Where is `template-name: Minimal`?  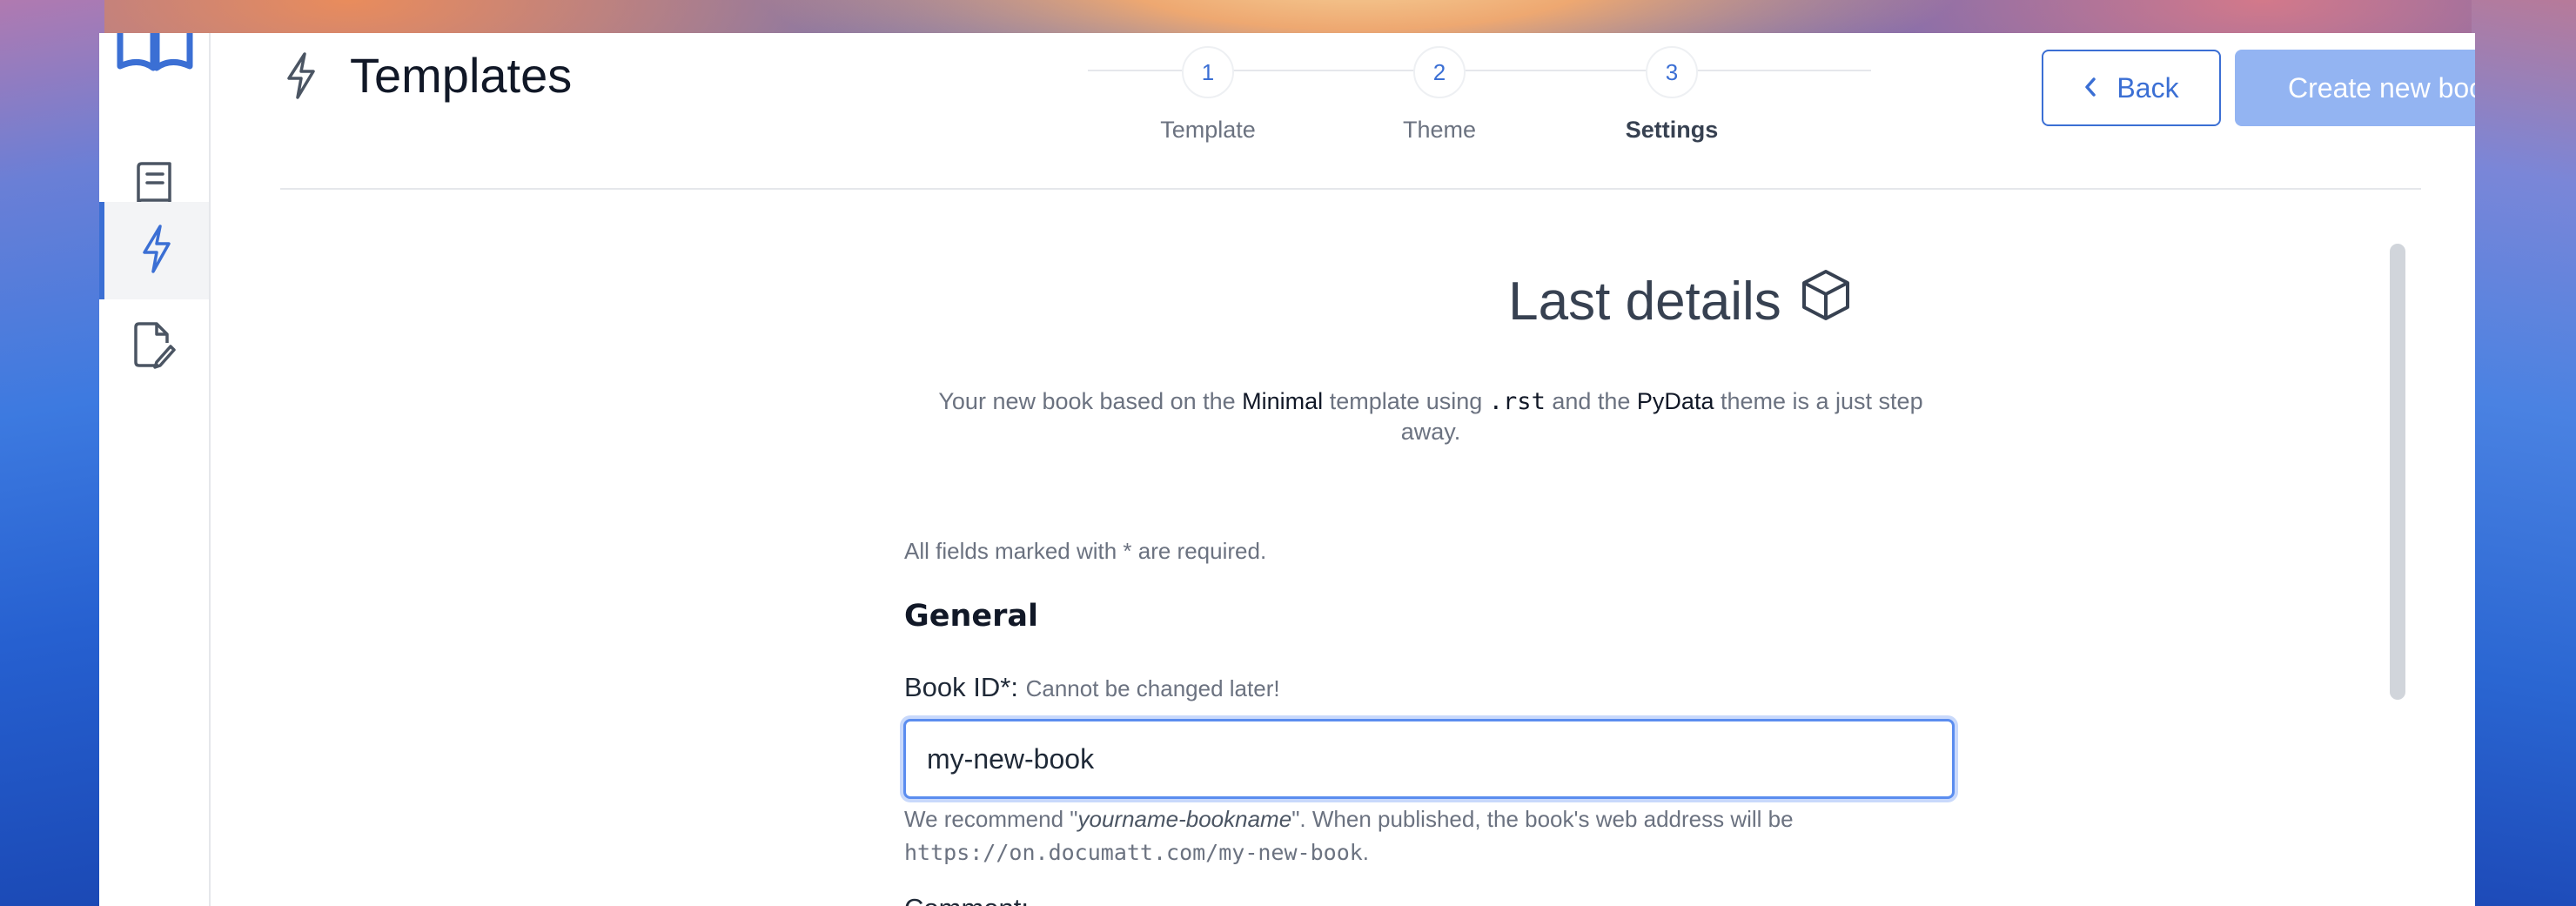
template-name: Minimal is located at coordinates (1283, 401).